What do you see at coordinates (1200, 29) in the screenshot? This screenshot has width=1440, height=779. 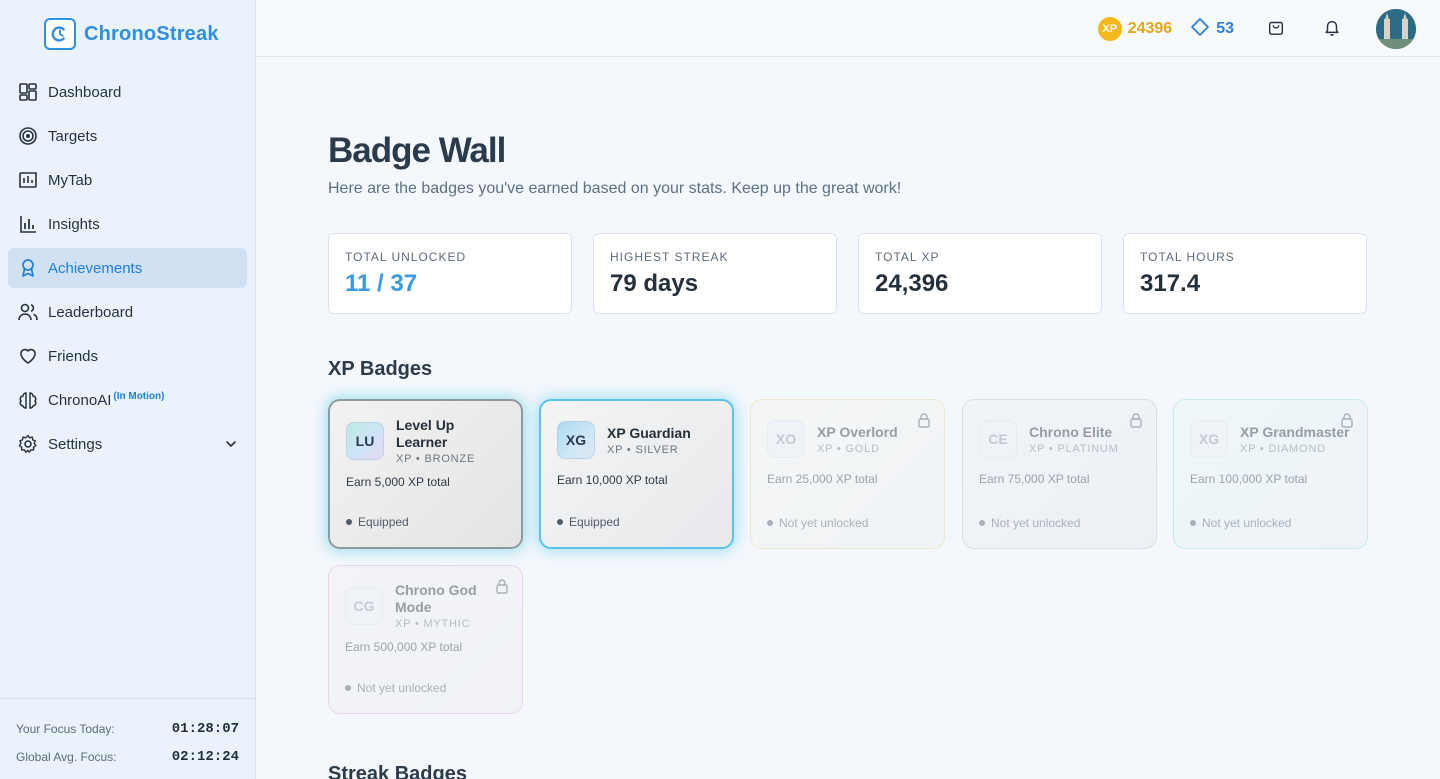 I see `diamond-icon` at bounding box center [1200, 29].